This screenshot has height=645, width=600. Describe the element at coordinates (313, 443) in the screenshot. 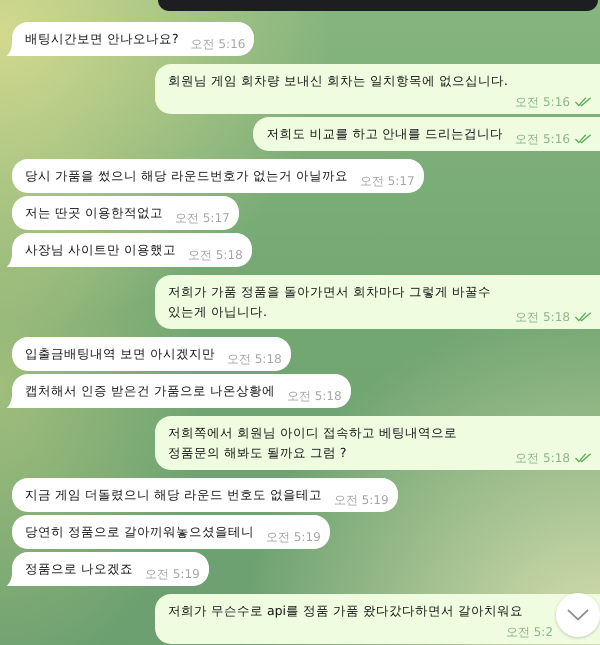

I see `message-text: 저희쪽에서 회원님 아이디 접속하고 베팅내역으로 정품문의 해봐도 될까요 그럼 ?` at that location.